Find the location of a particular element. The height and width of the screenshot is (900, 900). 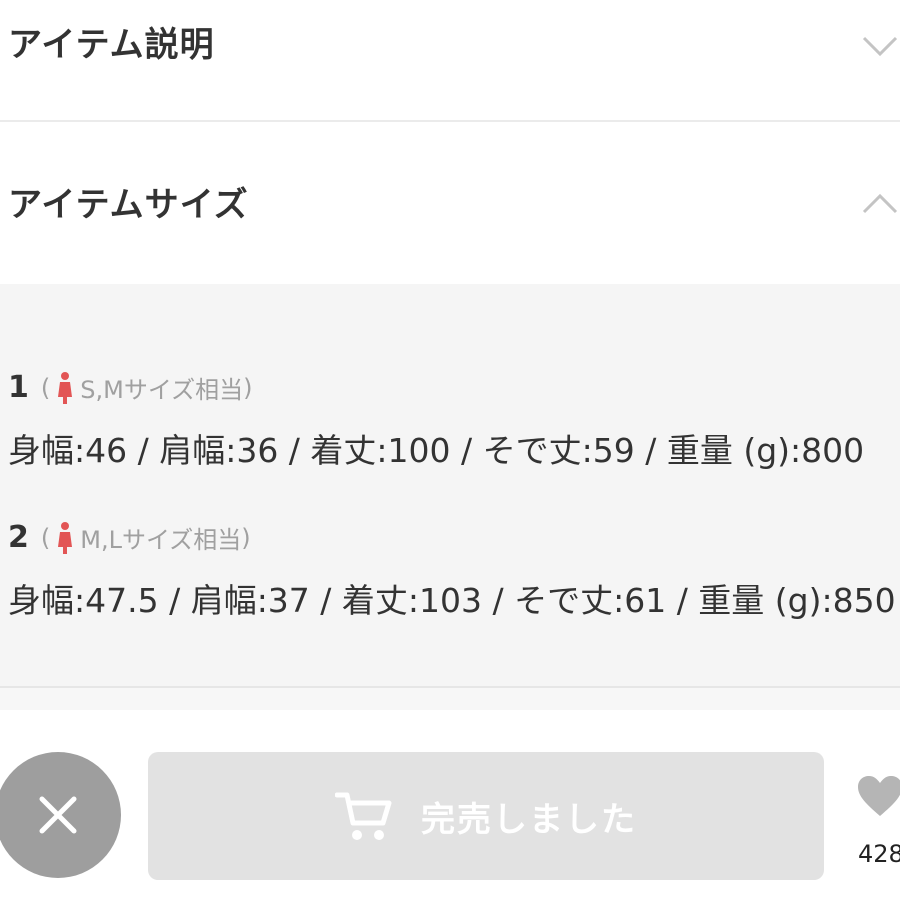

close-icon is located at coordinates (58, 815).